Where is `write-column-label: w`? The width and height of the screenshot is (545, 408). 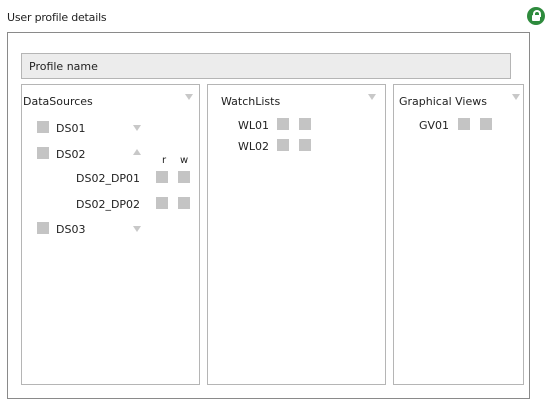 write-column-label: w is located at coordinates (184, 160).